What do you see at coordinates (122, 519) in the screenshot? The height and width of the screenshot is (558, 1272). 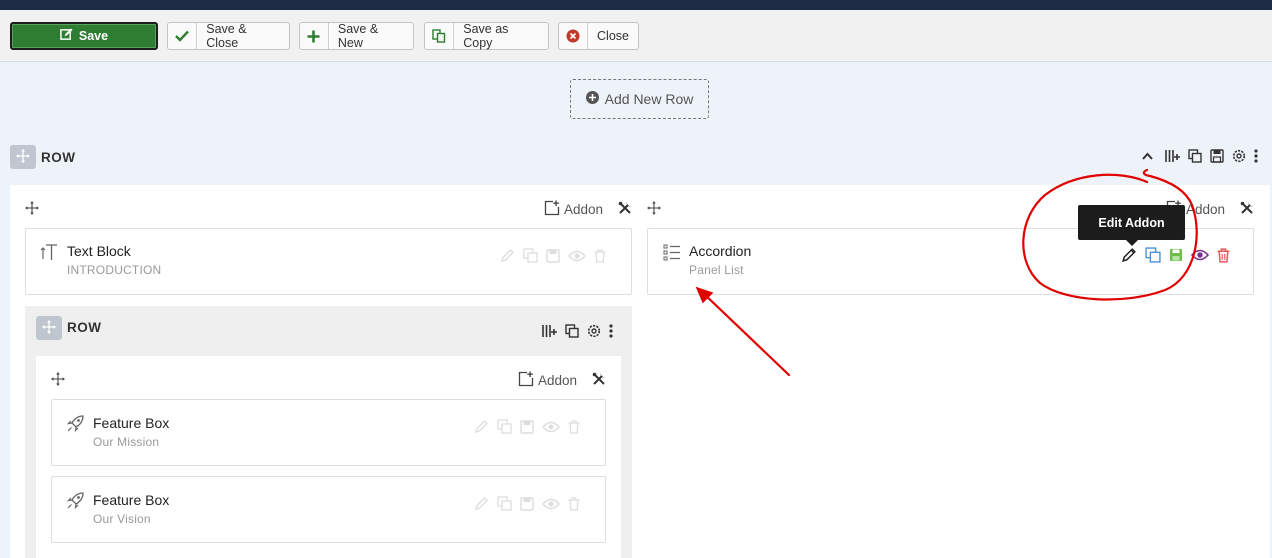 I see `addon-subtitle: Our Vision` at bounding box center [122, 519].